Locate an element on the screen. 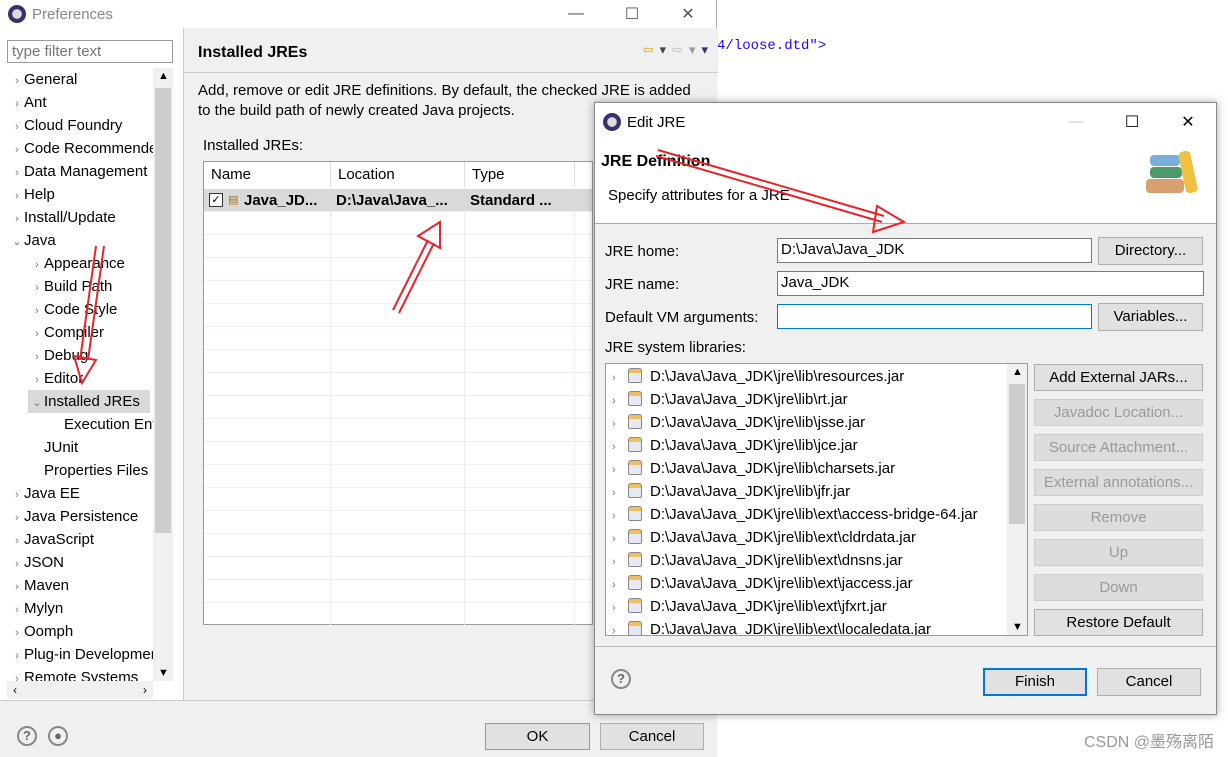 The image size is (1228, 757). tree-item: › Plug-in Development is located at coordinates (76, 654).